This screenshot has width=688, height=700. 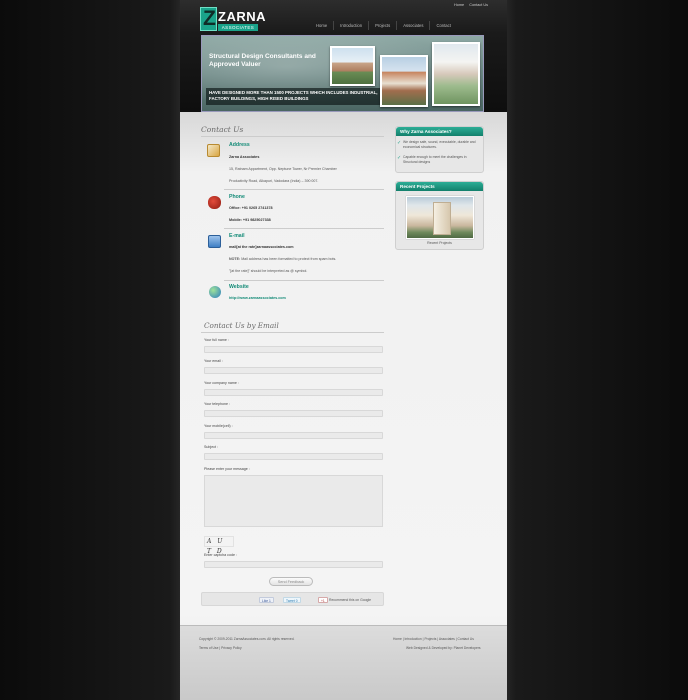 What do you see at coordinates (439, 243) in the screenshot?
I see `project-caption: Recent Projects` at bounding box center [439, 243].